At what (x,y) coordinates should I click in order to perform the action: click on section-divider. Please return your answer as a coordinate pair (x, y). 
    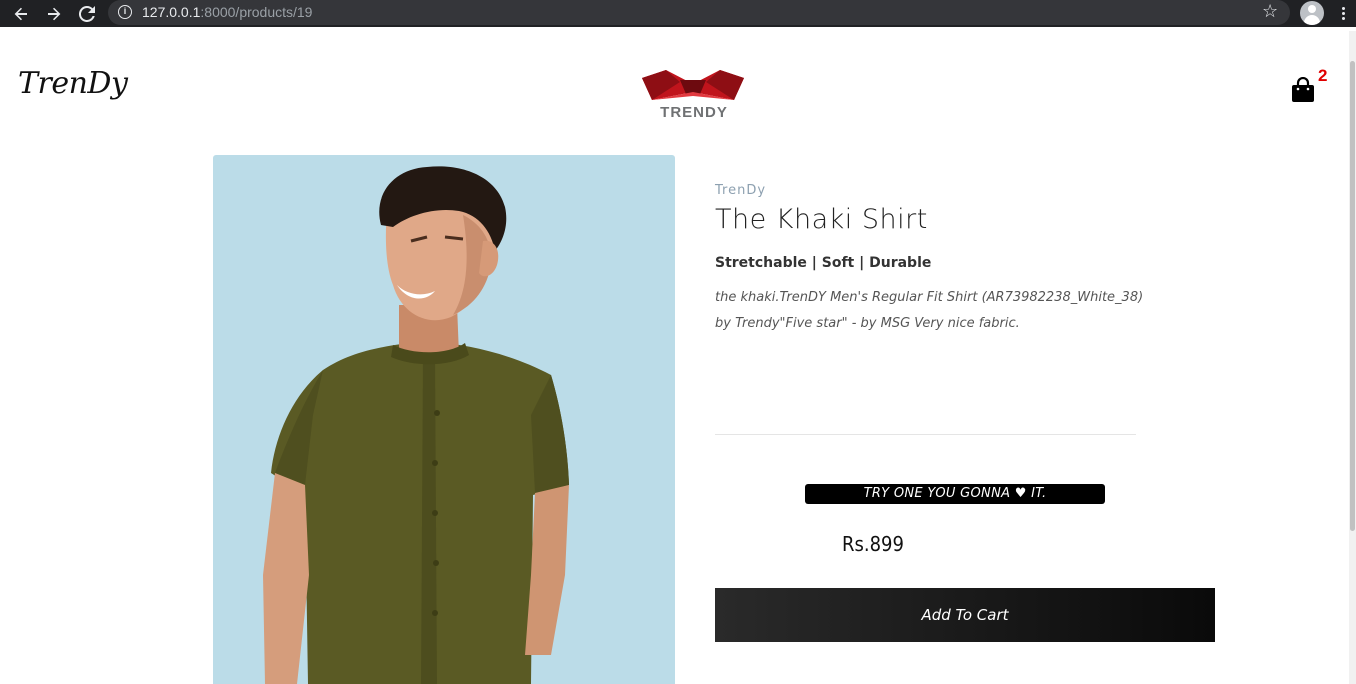
    Looking at the image, I should click on (925, 434).